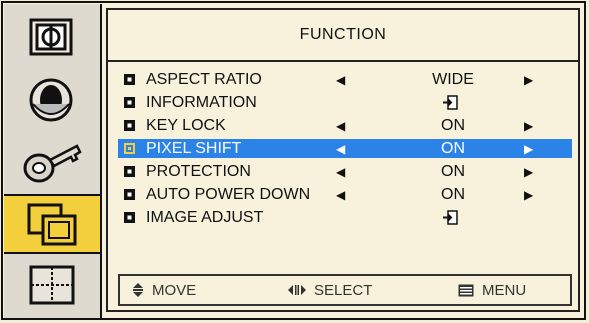 This screenshot has height=323, width=589. I want to click on menu-row-pixel-shift: PIXEL SHIFT ◀ ON ▶, so click(345, 148).